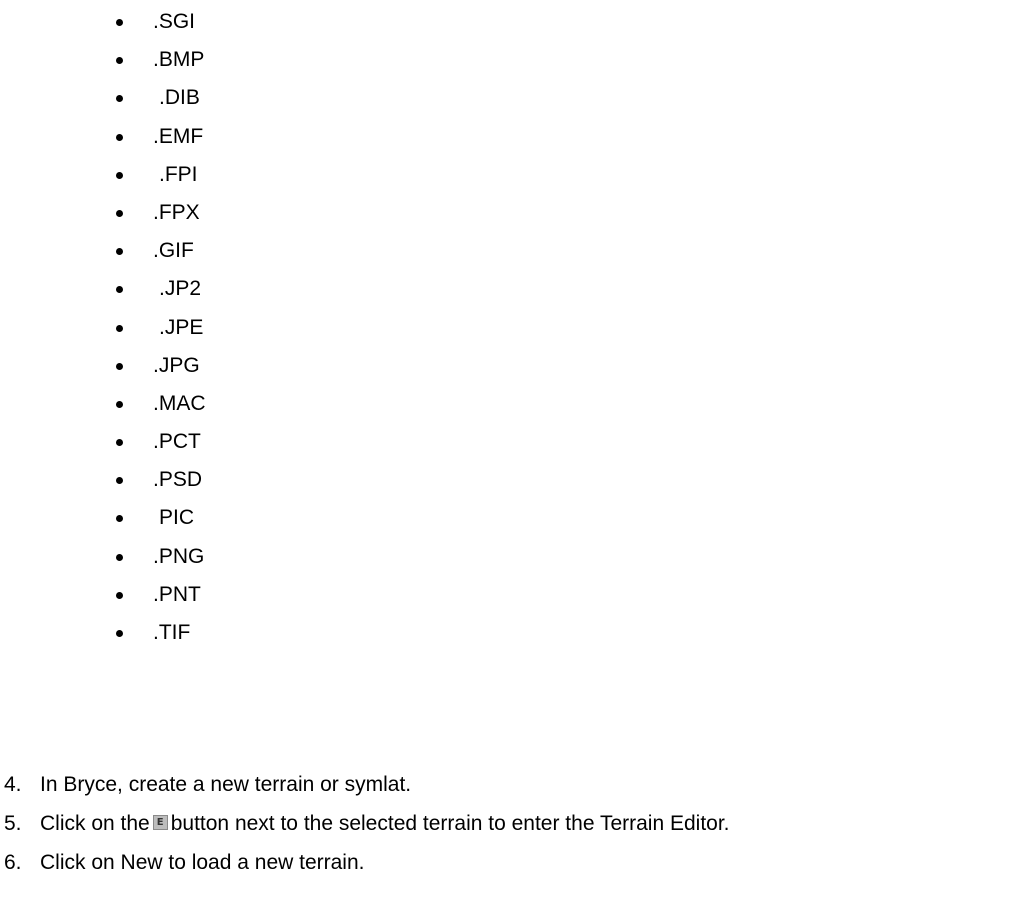  What do you see at coordinates (181, 327) in the screenshot?
I see `format-label: .JPE` at bounding box center [181, 327].